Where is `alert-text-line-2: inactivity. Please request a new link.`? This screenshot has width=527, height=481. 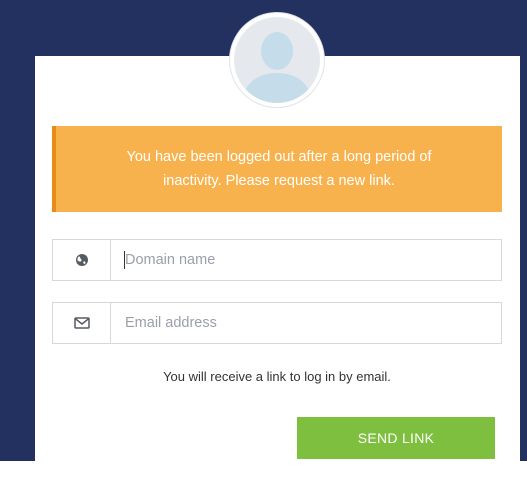
alert-text-line-2: inactivity. Please request a new link. is located at coordinates (279, 181).